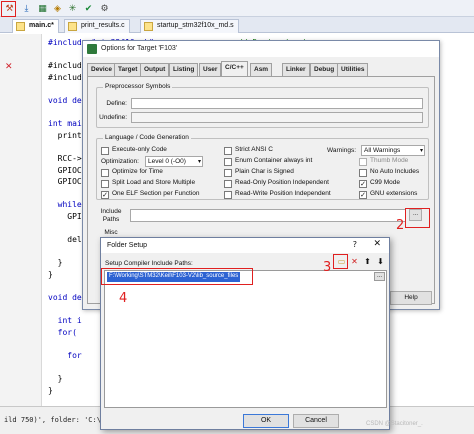 The image size is (474, 434). Describe the element at coordinates (394, 424) in the screenshot. I see `watermark: CSDN @Stacitoner_.` at that location.